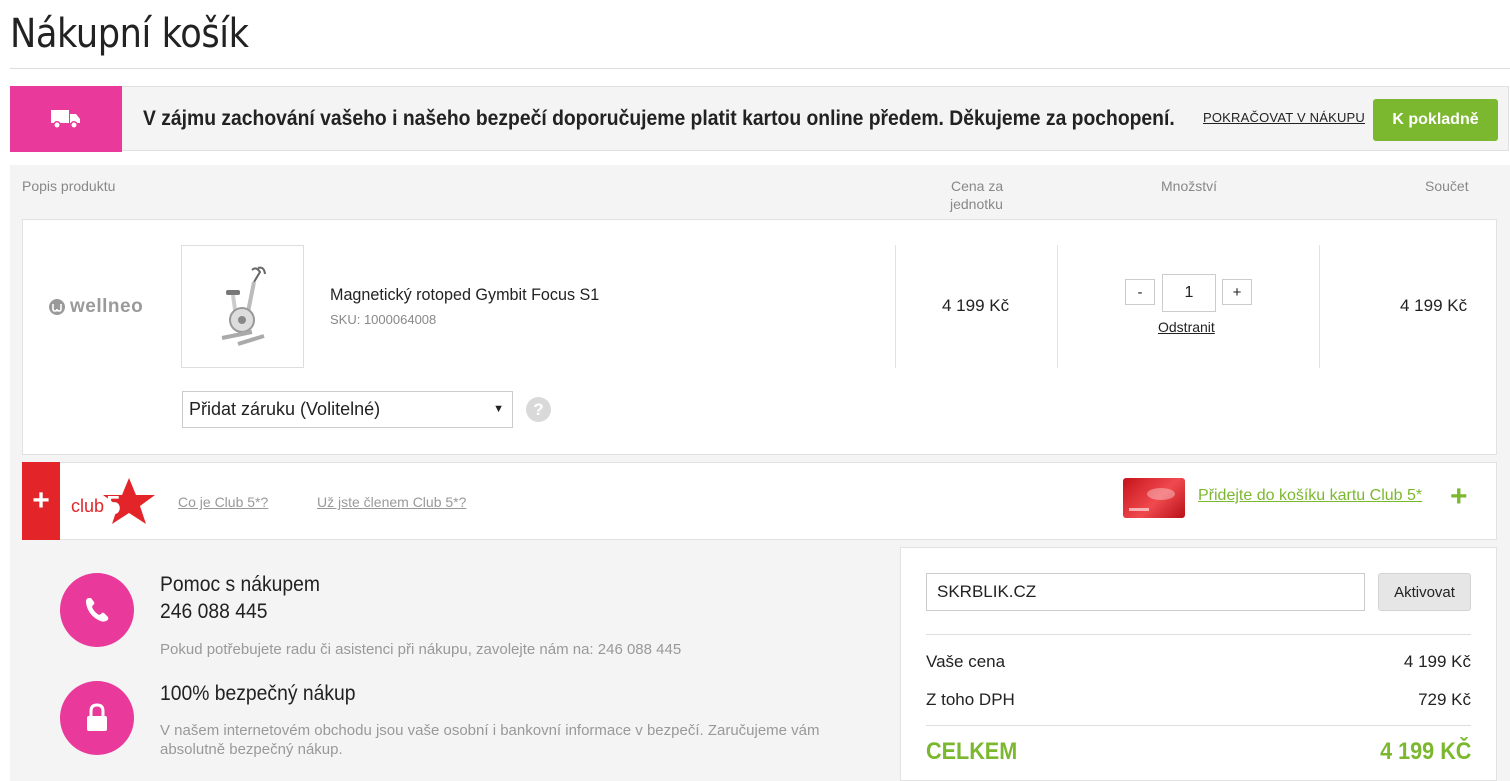 This screenshot has height=781, width=1510. Describe the element at coordinates (1424, 592) in the screenshot. I see `activate-coupon-button: Aktivovat` at that location.